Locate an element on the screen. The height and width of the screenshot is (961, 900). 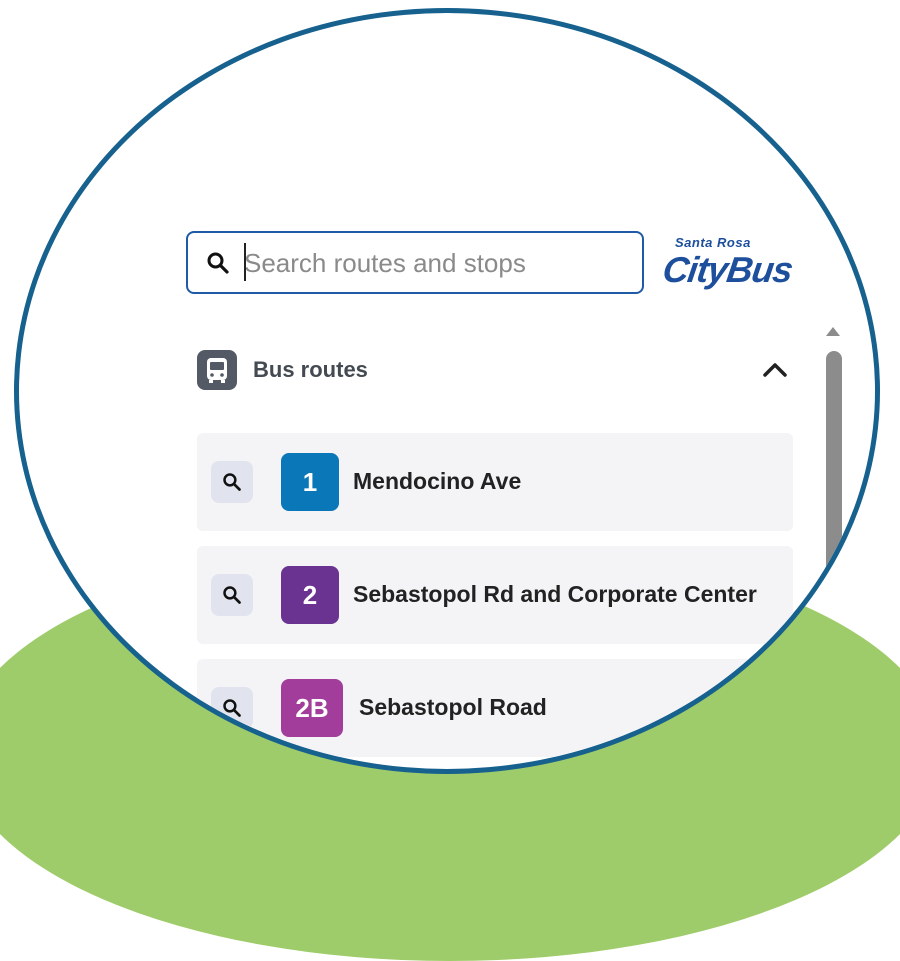
section-title: Bus routes is located at coordinates (310, 369).